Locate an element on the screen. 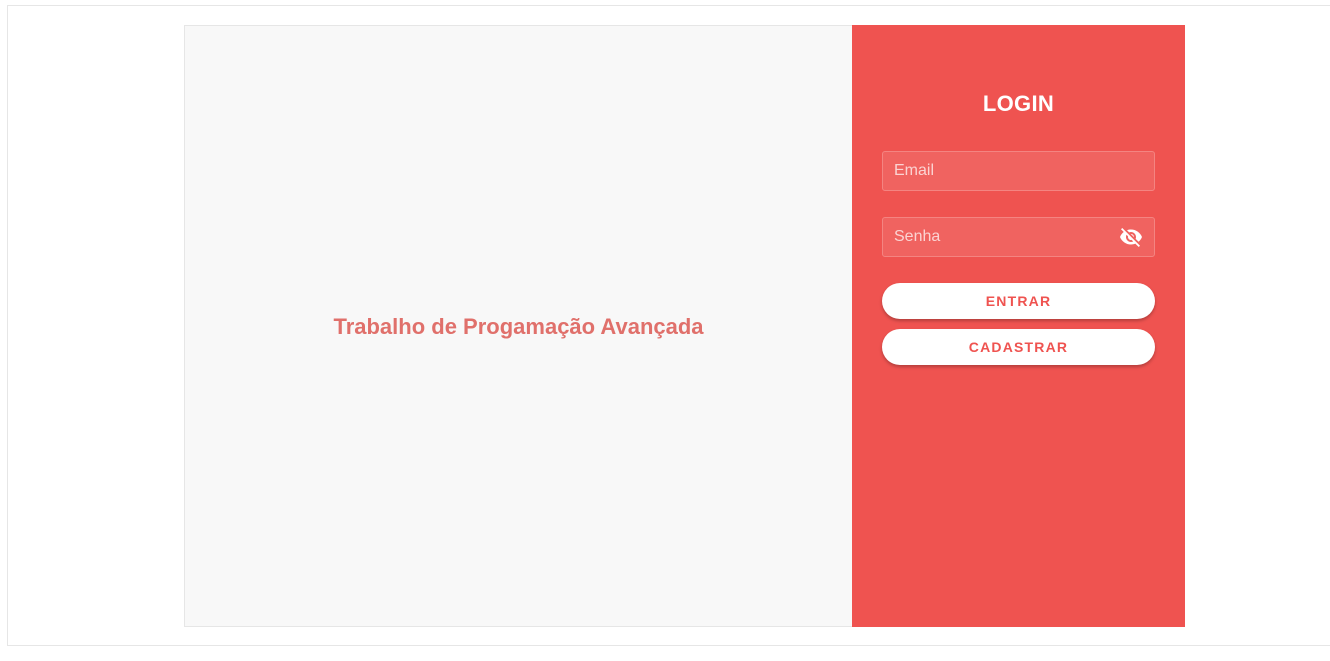 The width and height of the screenshot is (1330, 661). login-button: ENTRAR is located at coordinates (1018, 301).